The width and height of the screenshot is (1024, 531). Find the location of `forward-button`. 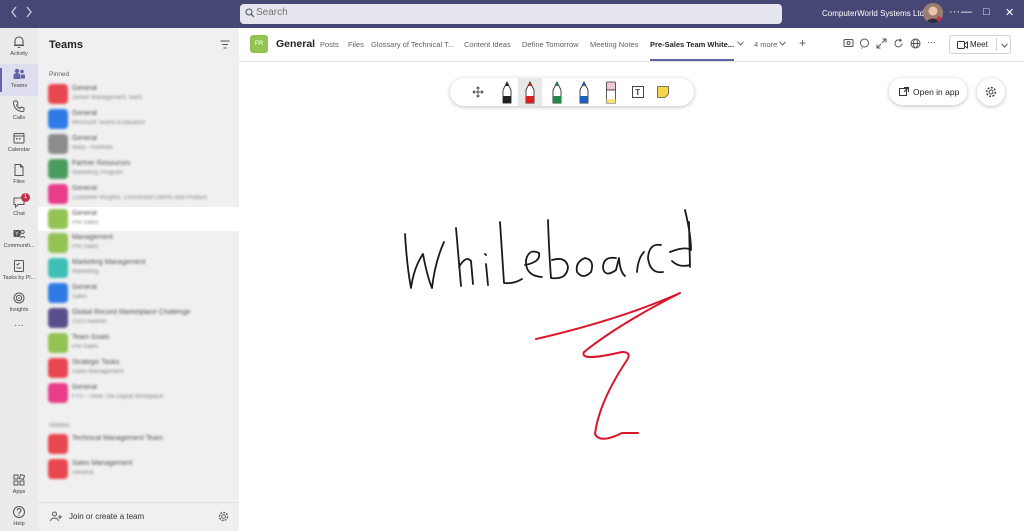

forward-button is located at coordinates (29, 13).